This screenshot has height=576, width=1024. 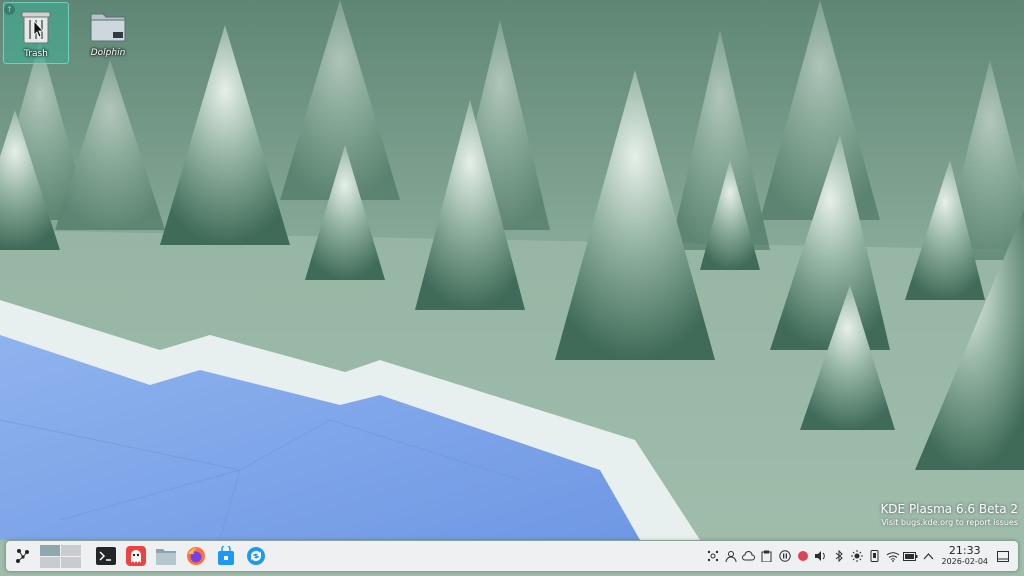 I want to click on task-ghost-app, so click(x=136, y=556).